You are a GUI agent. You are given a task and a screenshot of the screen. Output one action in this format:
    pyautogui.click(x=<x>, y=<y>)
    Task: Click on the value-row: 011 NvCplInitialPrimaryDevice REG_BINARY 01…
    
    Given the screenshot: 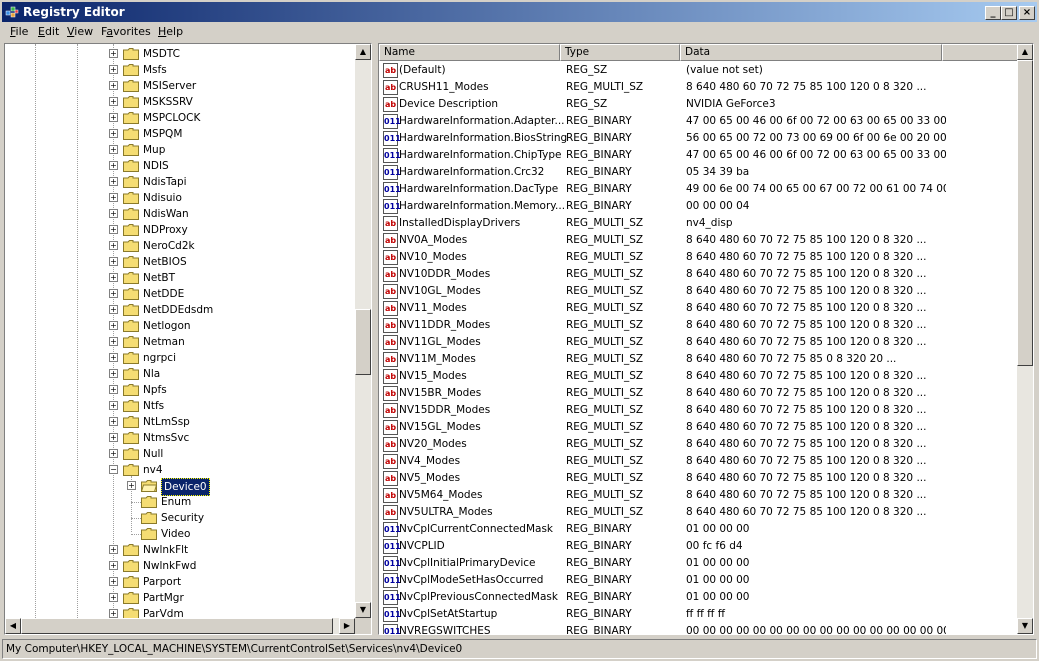 What is the action you would take?
    pyautogui.click(x=699, y=563)
    